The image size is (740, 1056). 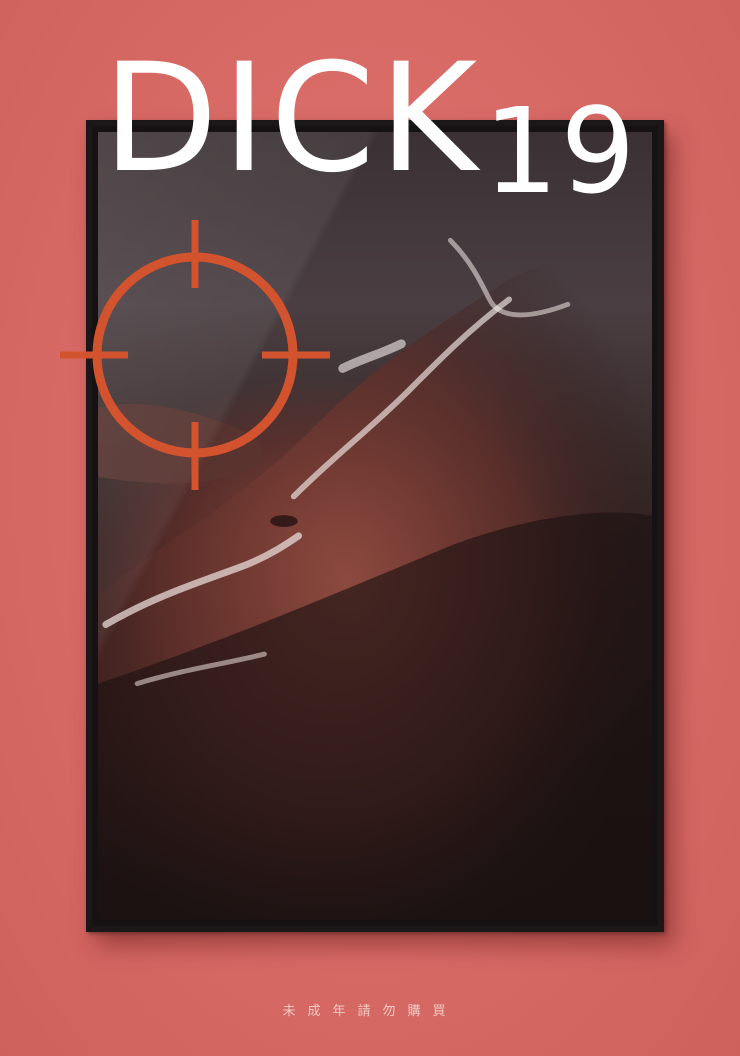 What do you see at coordinates (370, 1011) in the screenshot?
I see `age-warning-text: 未成年請勿購買` at bounding box center [370, 1011].